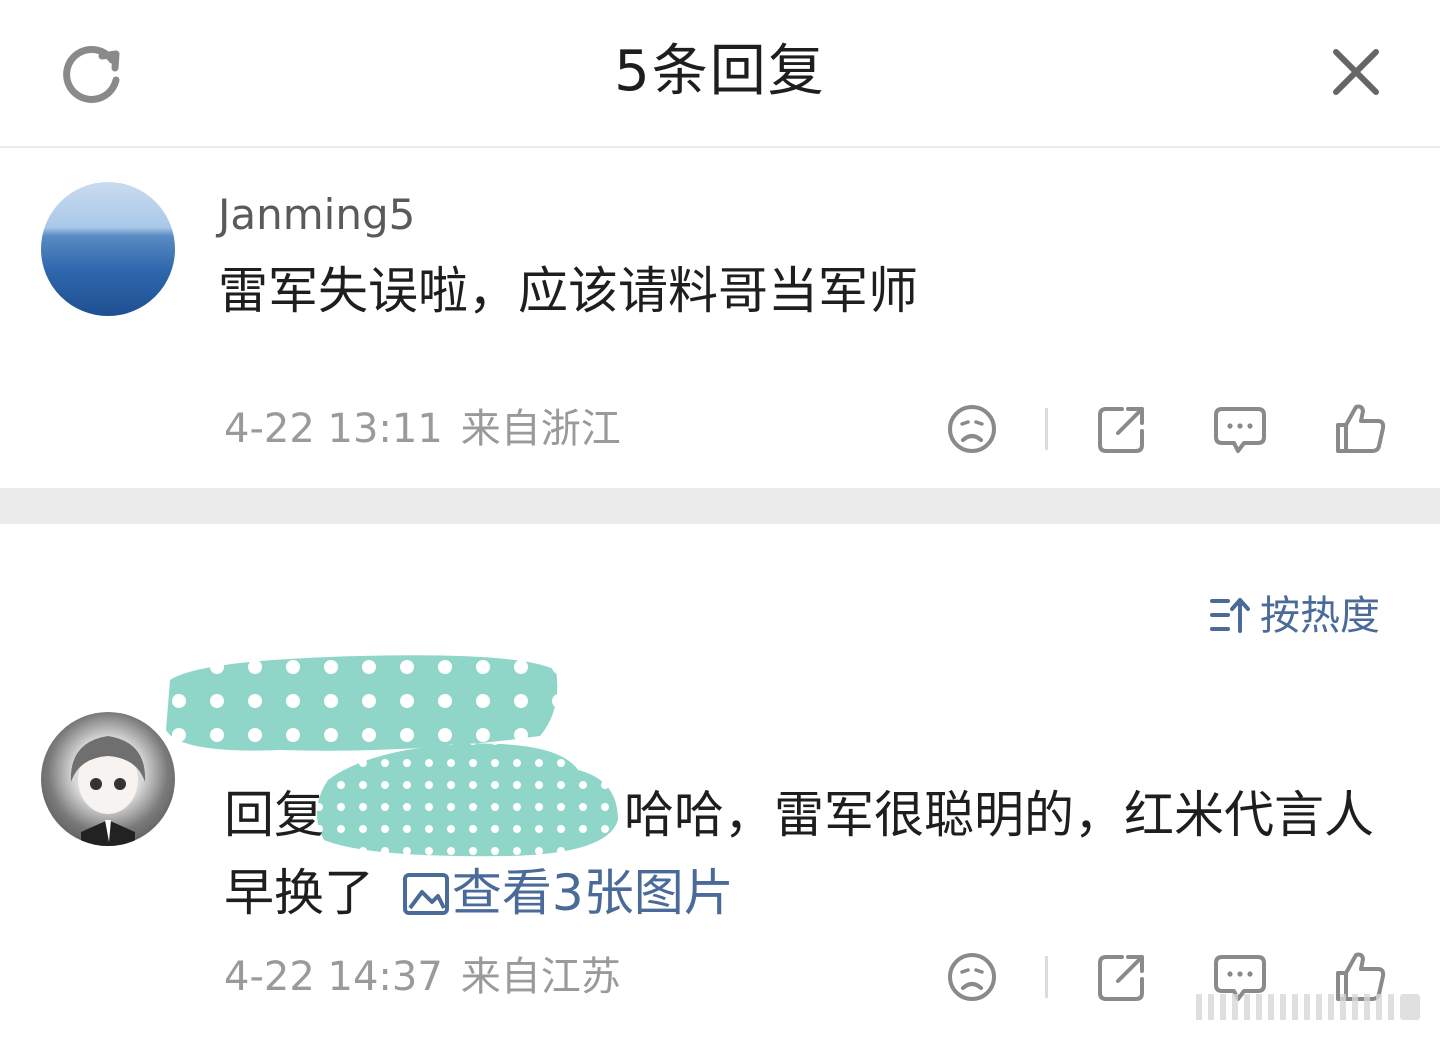 The width and height of the screenshot is (1440, 1039). What do you see at coordinates (333, 977) in the screenshot?
I see `reply-time: 4-22 14:37` at bounding box center [333, 977].